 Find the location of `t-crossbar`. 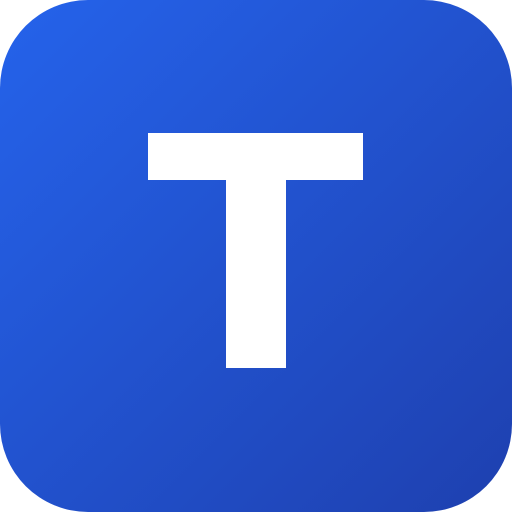

t-crossbar is located at coordinates (255, 156).